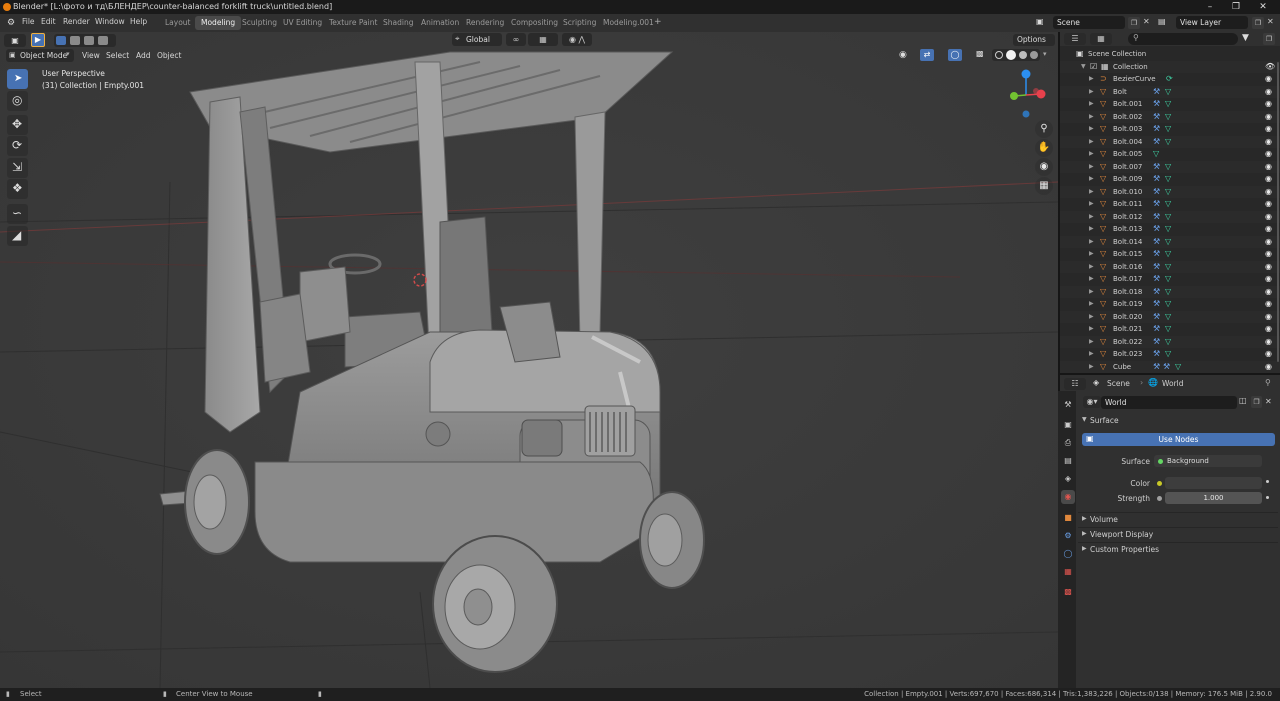 The height and width of the screenshot is (701, 1280). What do you see at coordinates (353, 23) in the screenshot?
I see `tab-texture-paint: Texture Paint` at bounding box center [353, 23].